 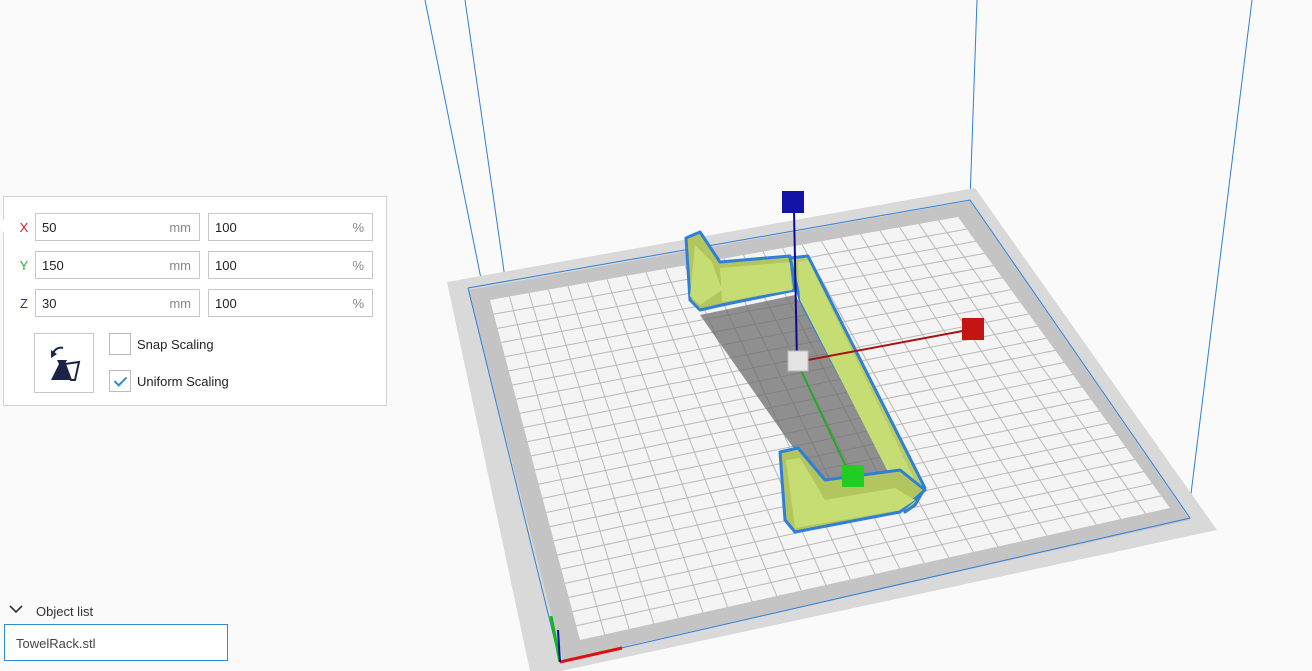 What do you see at coordinates (798, 361) in the screenshot?
I see `gizmo-uniform-handle` at bounding box center [798, 361].